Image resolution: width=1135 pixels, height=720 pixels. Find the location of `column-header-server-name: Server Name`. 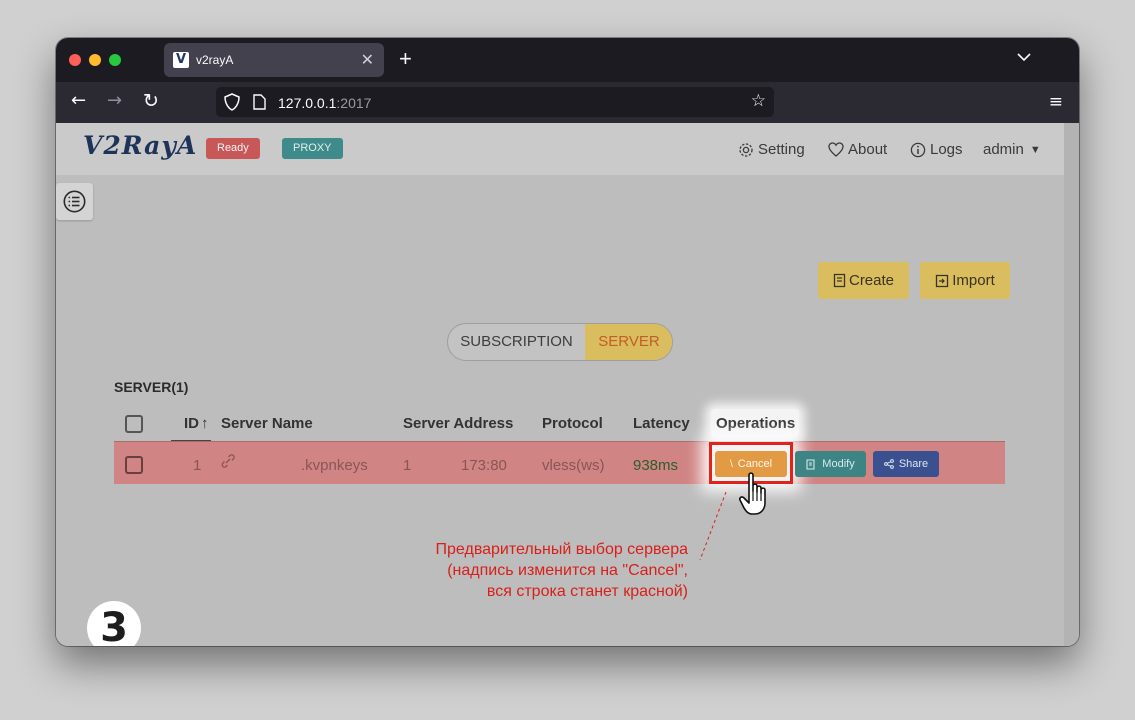

column-header-server-name: Server Name is located at coordinates (267, 423).